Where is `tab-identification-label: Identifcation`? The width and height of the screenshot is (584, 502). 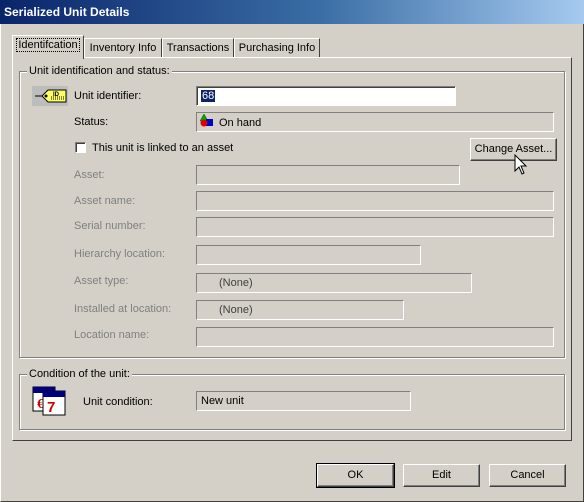 tab-identification-label: Identifcation is located at coordinates (48, 45).